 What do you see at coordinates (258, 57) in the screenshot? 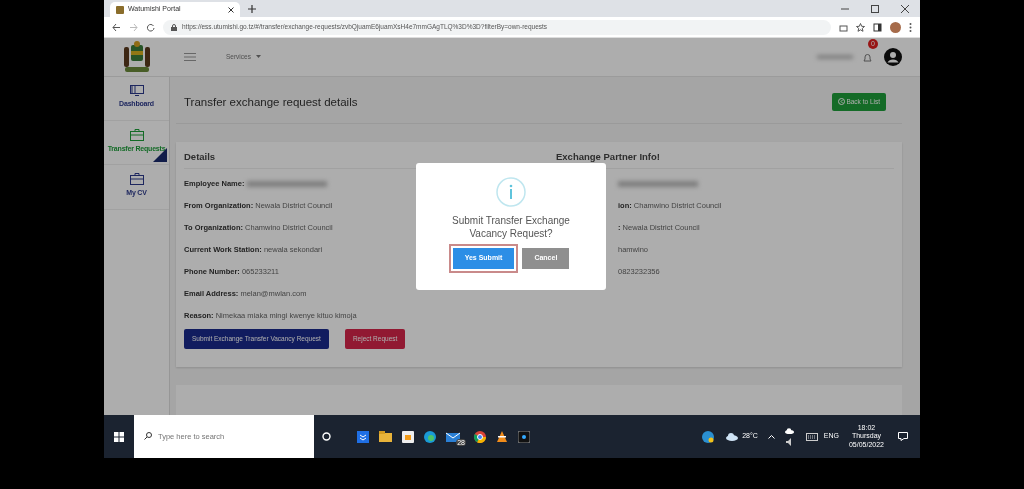
I see `caret-icon` at bounding box center [258, 57].